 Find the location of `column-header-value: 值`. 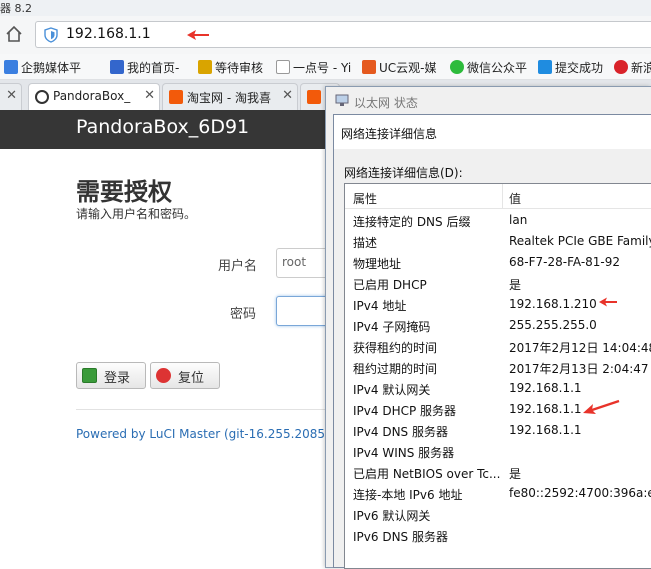

column-header-value: 值 is located at coordinates (515, 198).